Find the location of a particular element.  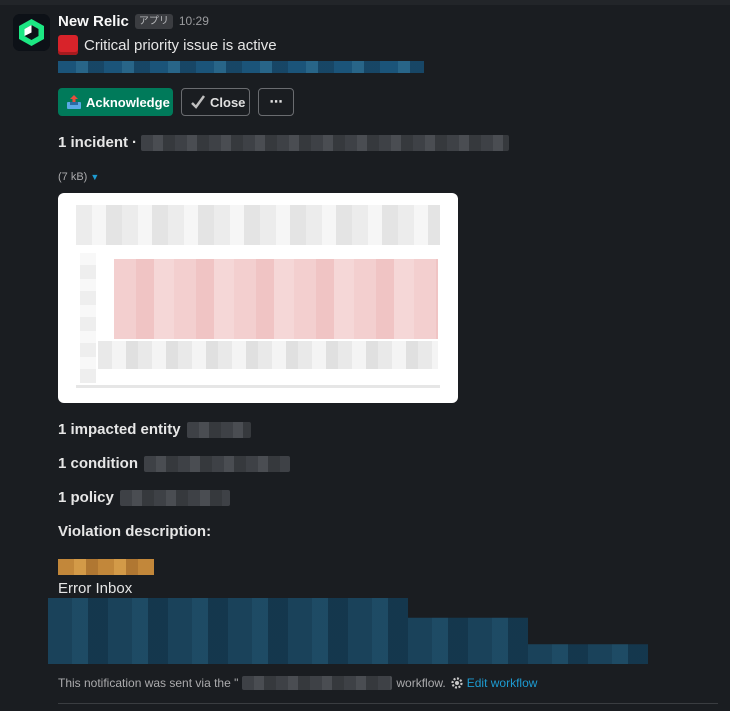

app-badge: アプリ is located at coordinates (153, 21).